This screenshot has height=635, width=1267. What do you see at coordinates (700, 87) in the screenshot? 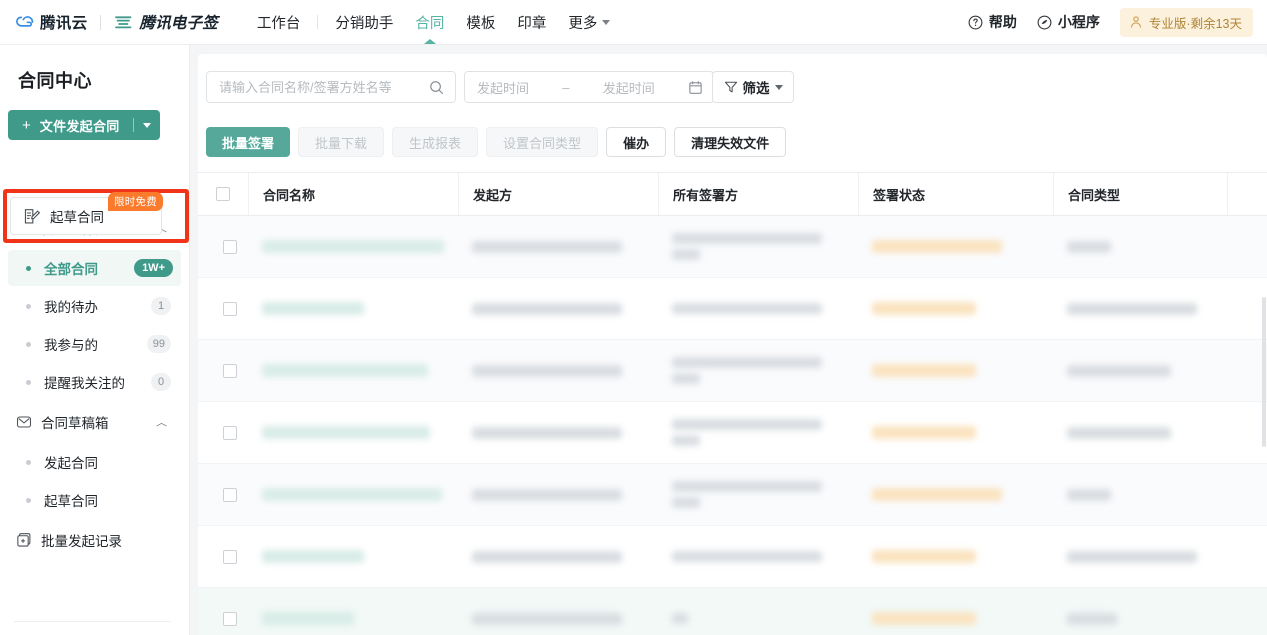
I see `calendar-icon` at bounding box center [700, 87].